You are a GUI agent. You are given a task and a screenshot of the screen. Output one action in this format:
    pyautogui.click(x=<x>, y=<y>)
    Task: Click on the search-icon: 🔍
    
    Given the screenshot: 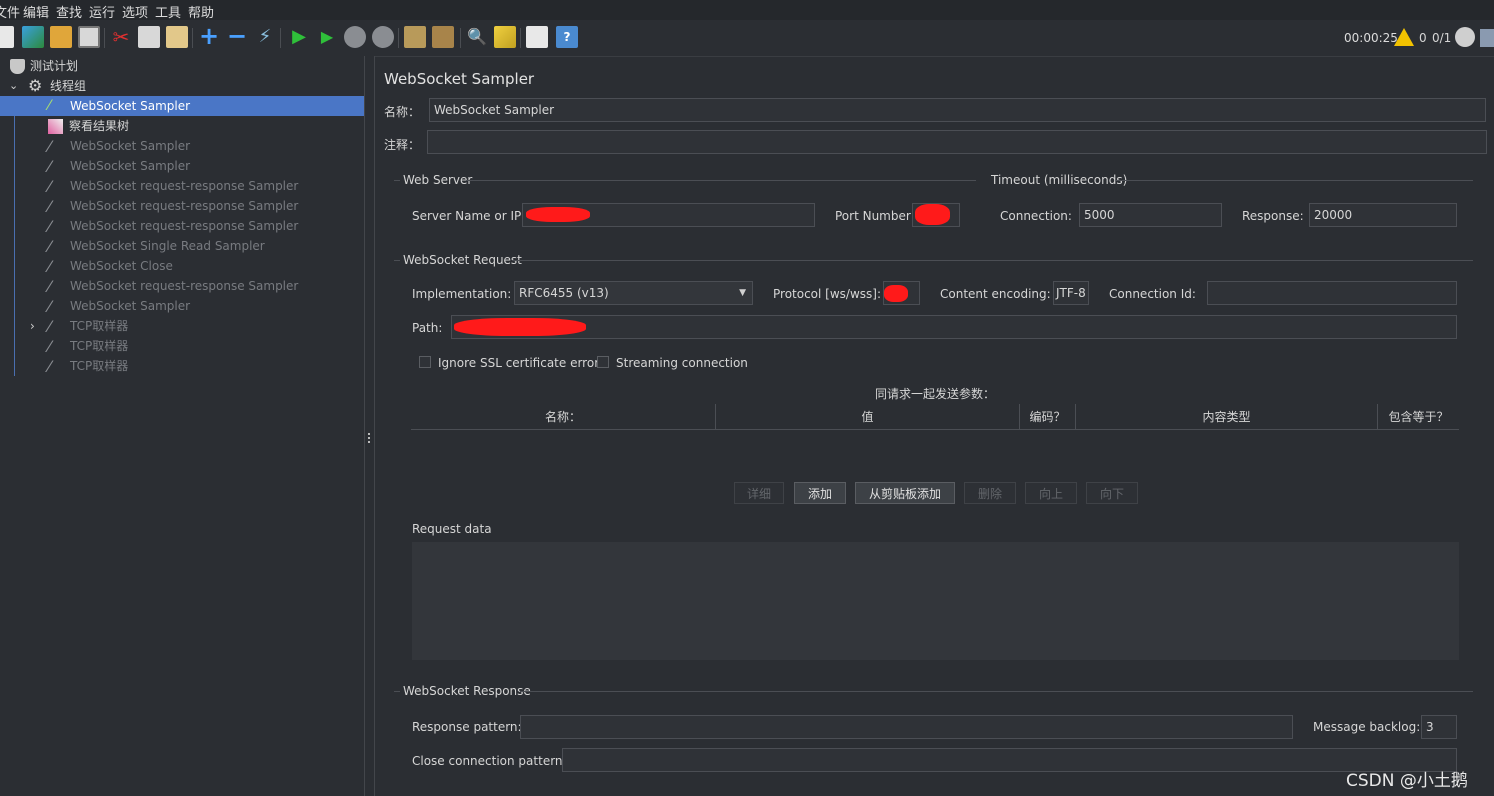 What is the action you would take?
    pyautogui.click(x=477, y=37)
    